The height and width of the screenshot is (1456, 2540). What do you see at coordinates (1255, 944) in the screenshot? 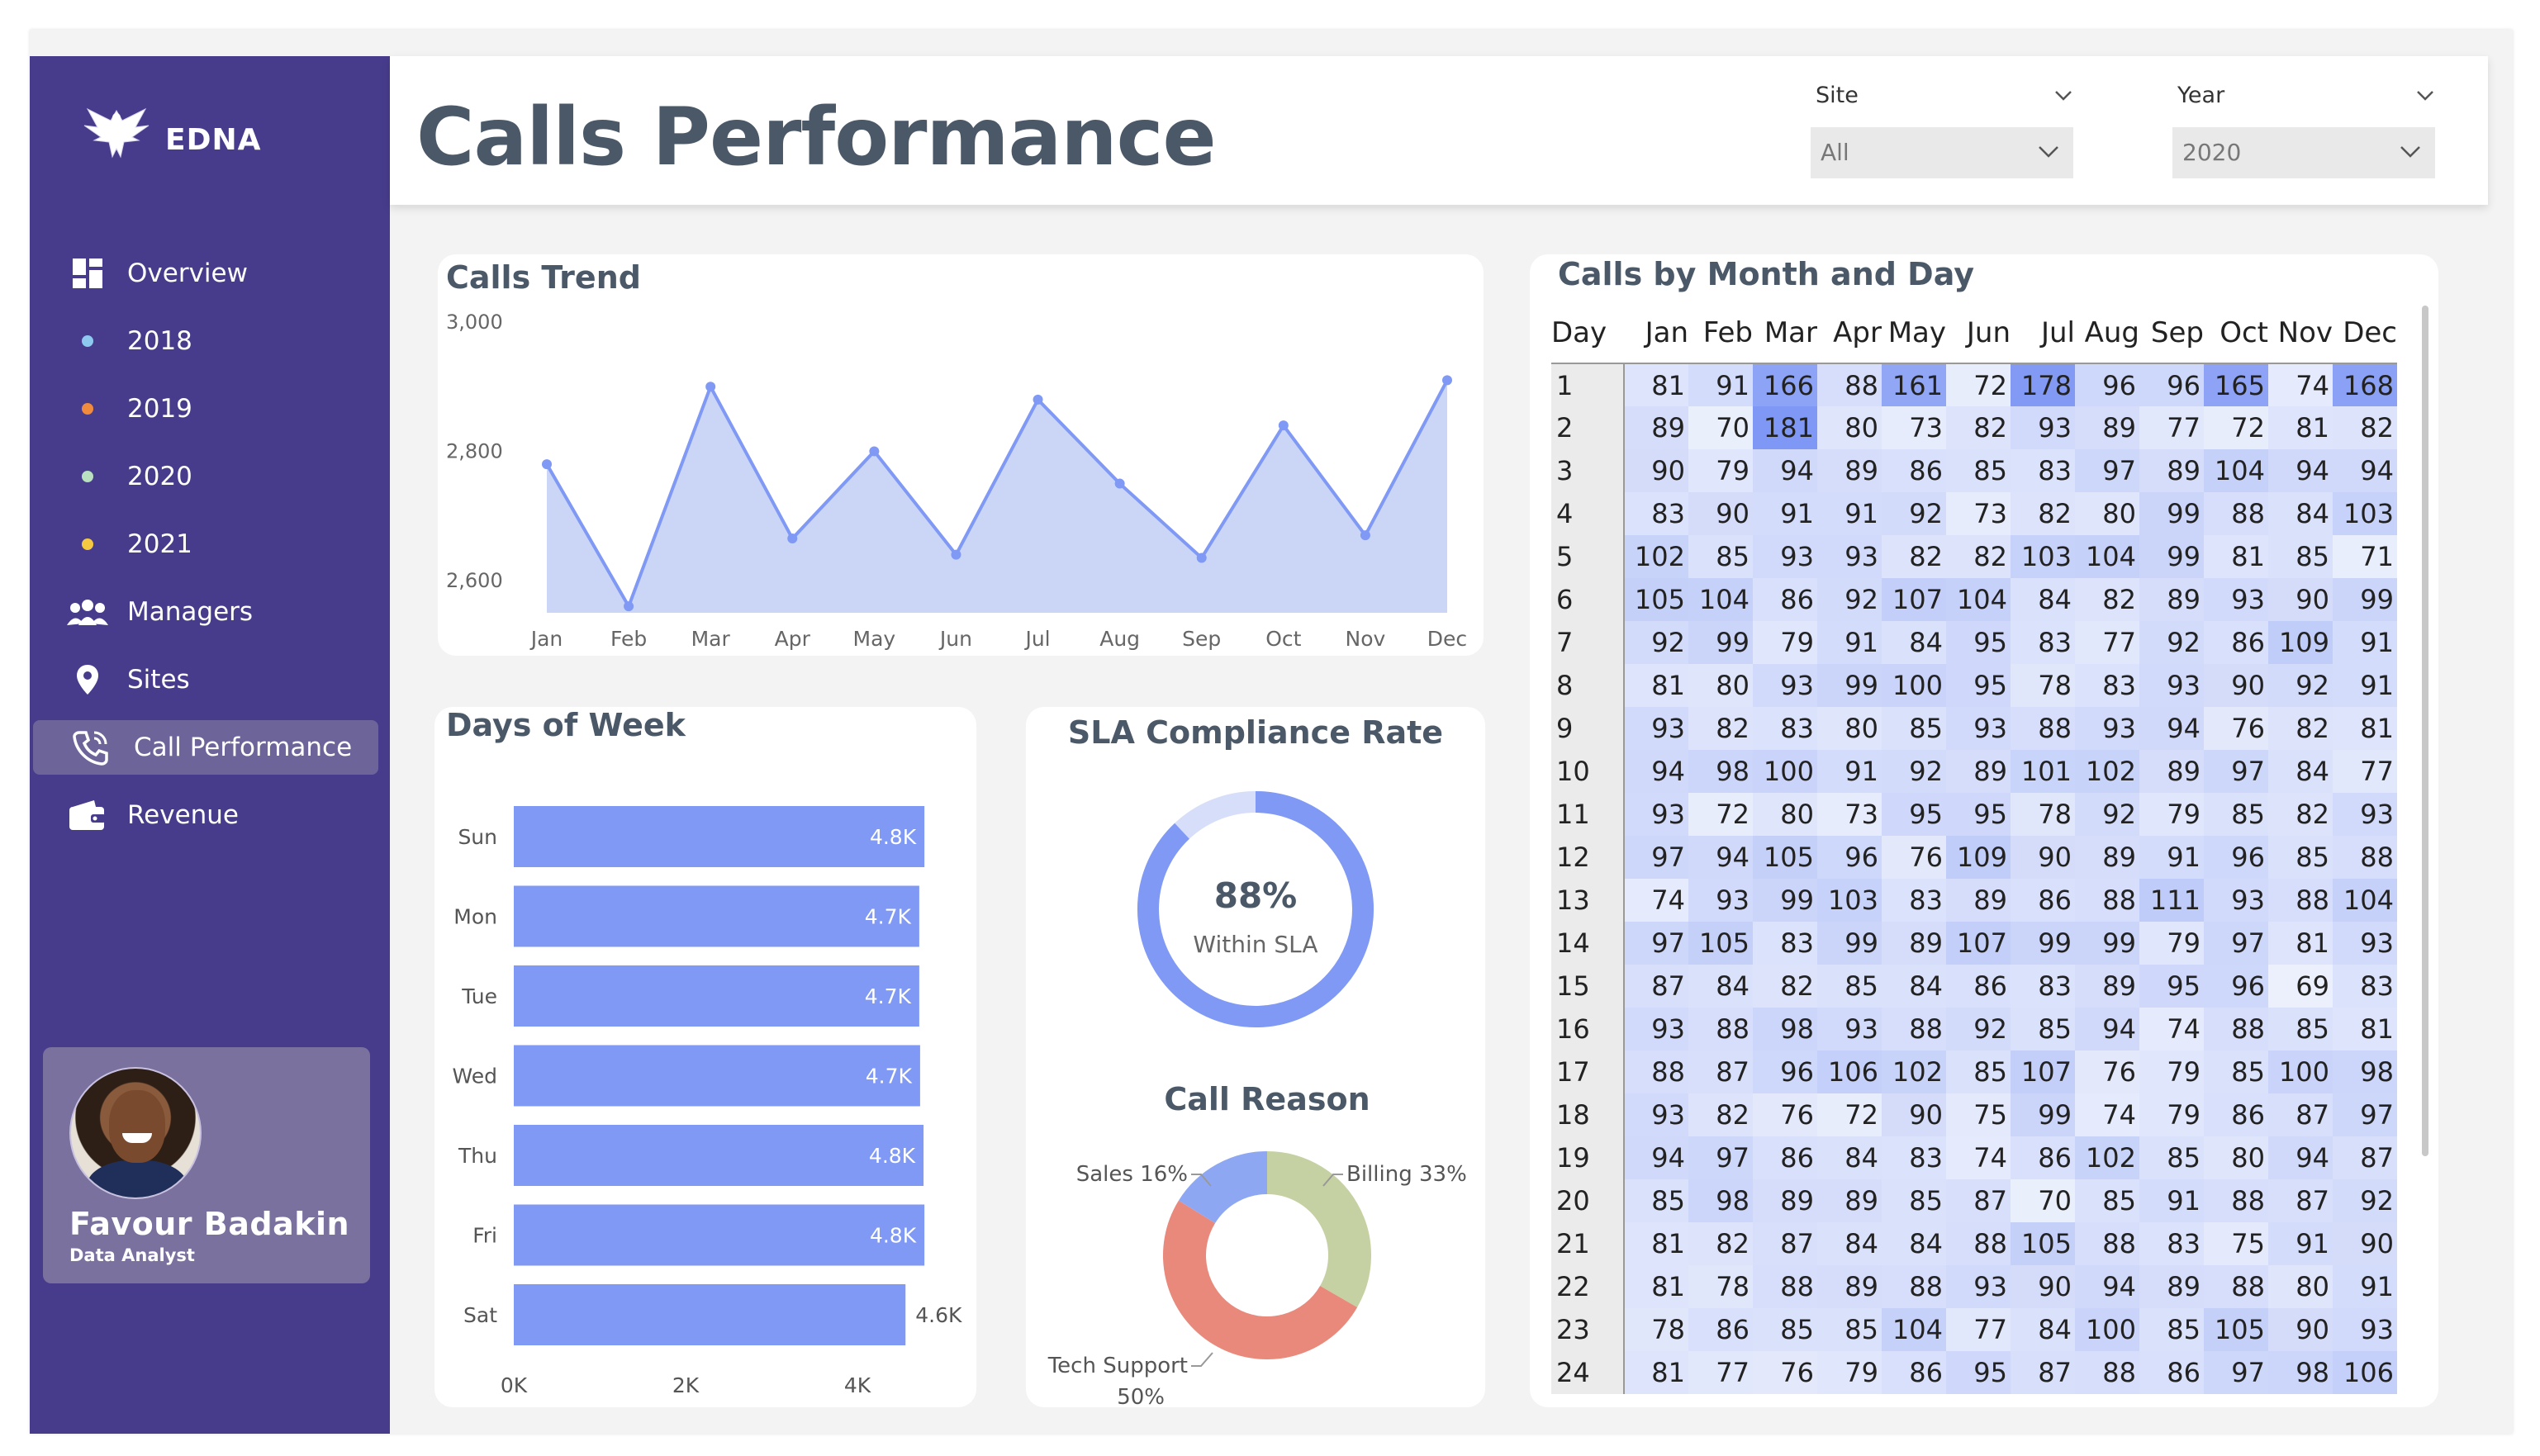
I see `sla-label: Within SLA` at bounding box center [1255, 944].